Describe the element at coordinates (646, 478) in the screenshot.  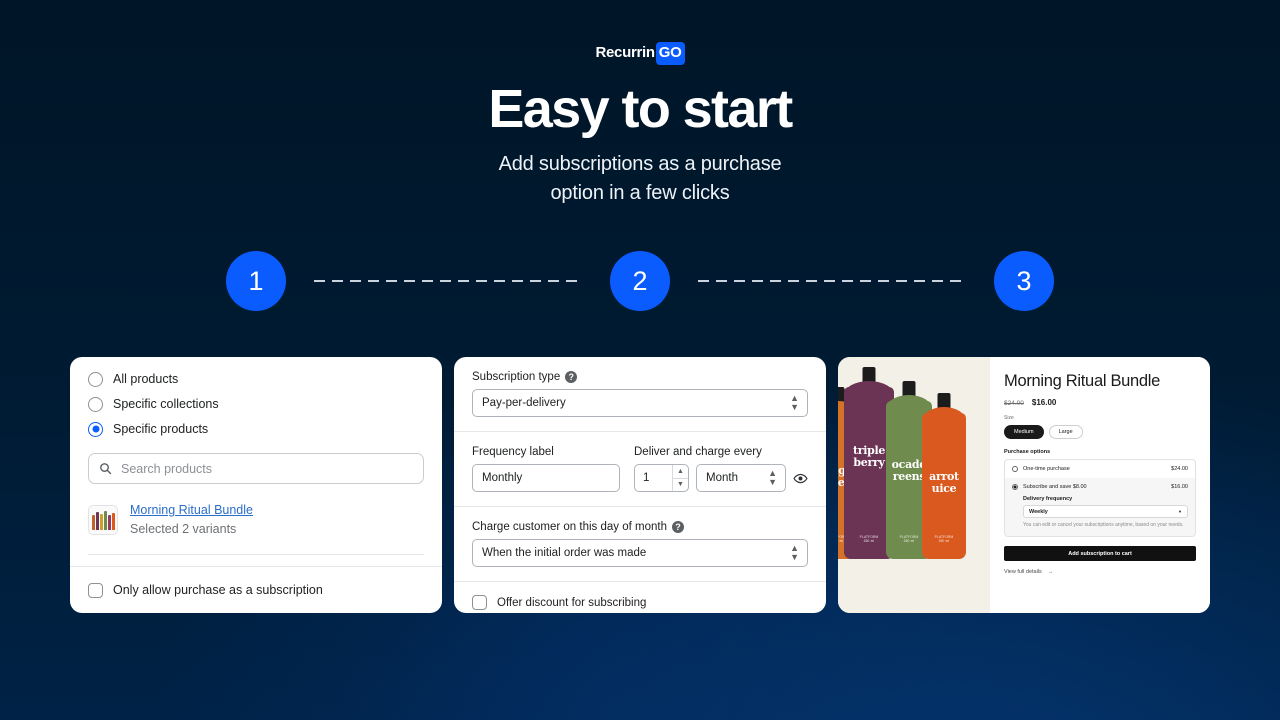
I see `deliver-count-value: 1` at that location.